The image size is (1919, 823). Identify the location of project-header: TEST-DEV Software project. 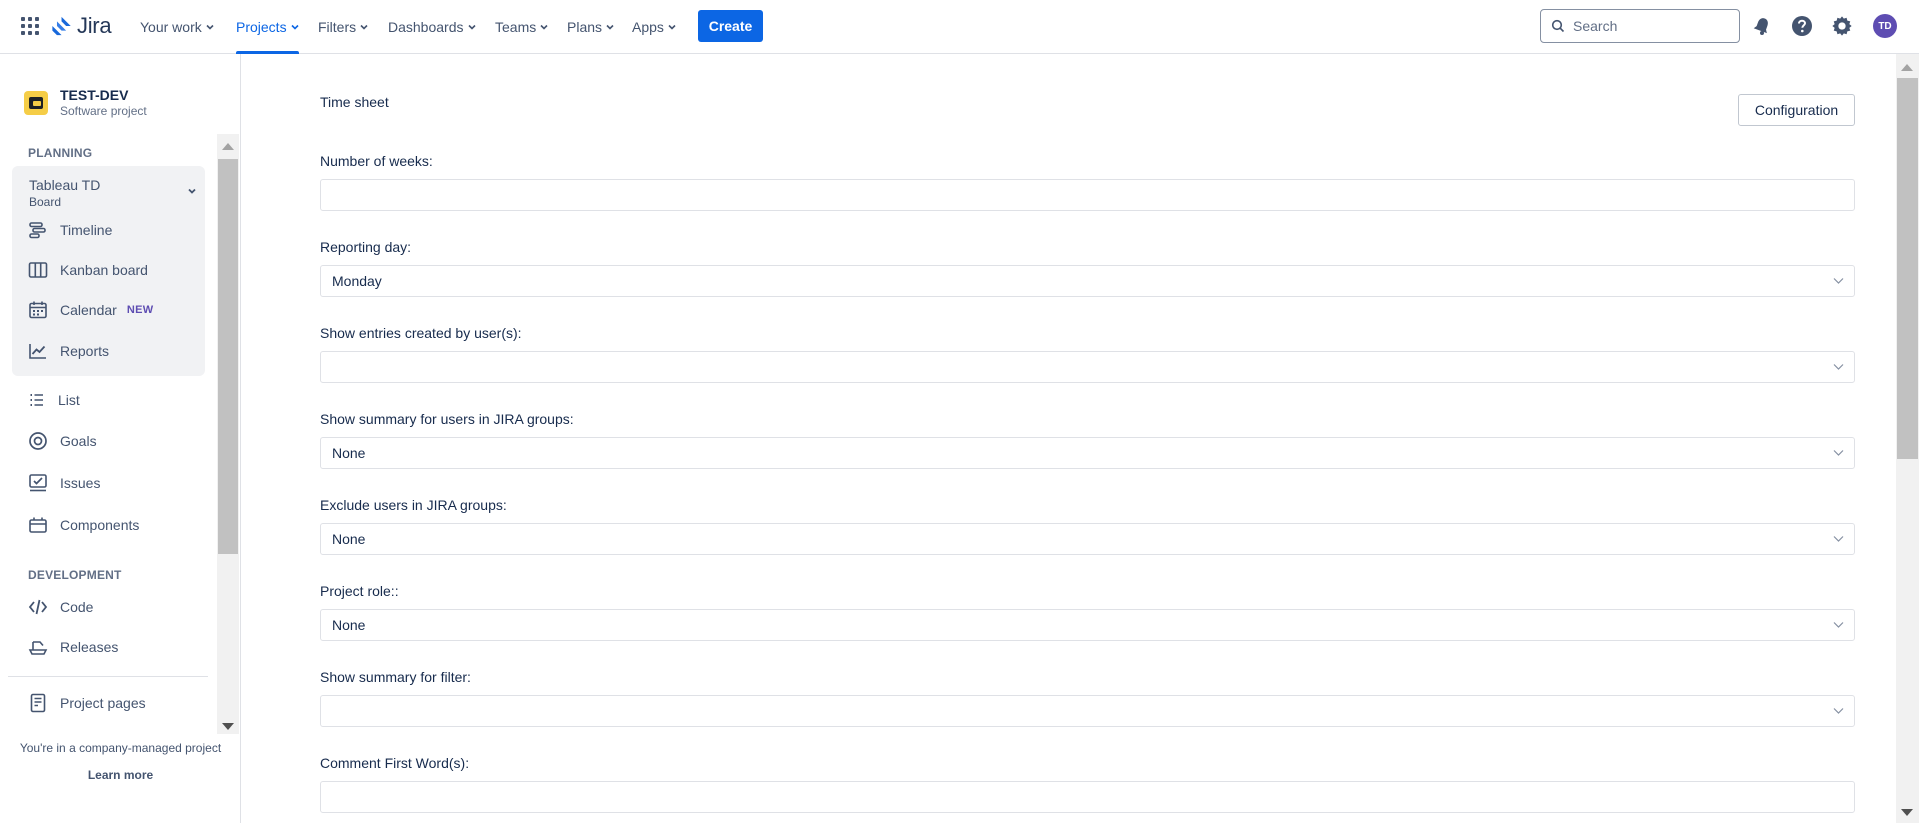
(85, 103).